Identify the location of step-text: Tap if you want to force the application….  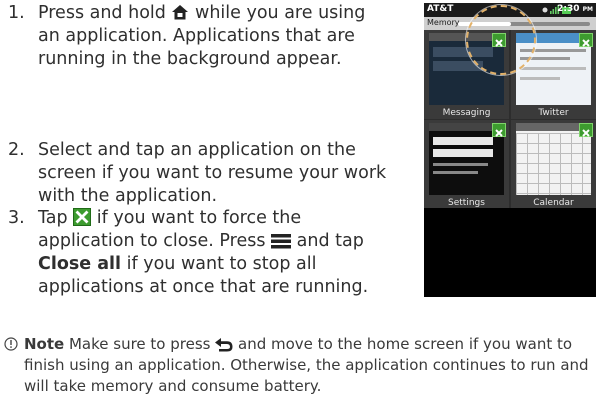
(213, 253).